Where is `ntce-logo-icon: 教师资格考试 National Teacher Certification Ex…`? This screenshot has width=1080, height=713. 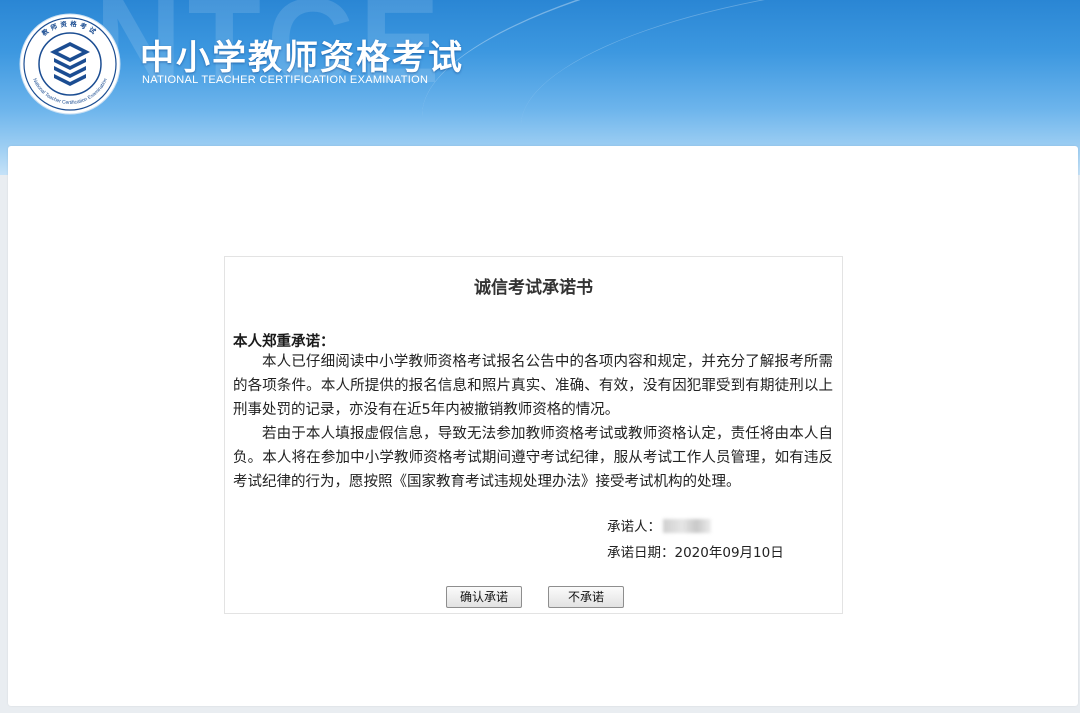 ntce-logo-icon: 教师资格考试 National Teacher Certification Ex… is located at coordinates (70, 64).